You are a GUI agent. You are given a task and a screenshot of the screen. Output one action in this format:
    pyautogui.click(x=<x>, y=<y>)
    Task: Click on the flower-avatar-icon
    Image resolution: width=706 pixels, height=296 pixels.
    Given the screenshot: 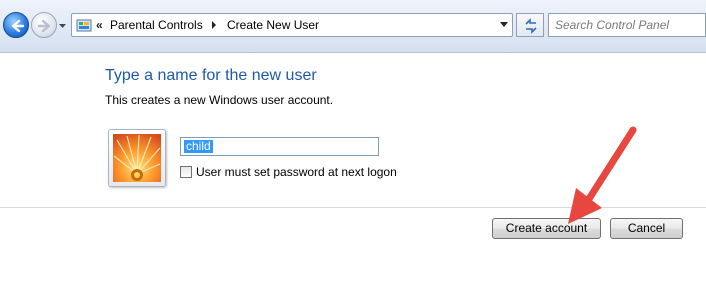 What is the action you would take?
    pyautogui.click(x=137, y=158)
    